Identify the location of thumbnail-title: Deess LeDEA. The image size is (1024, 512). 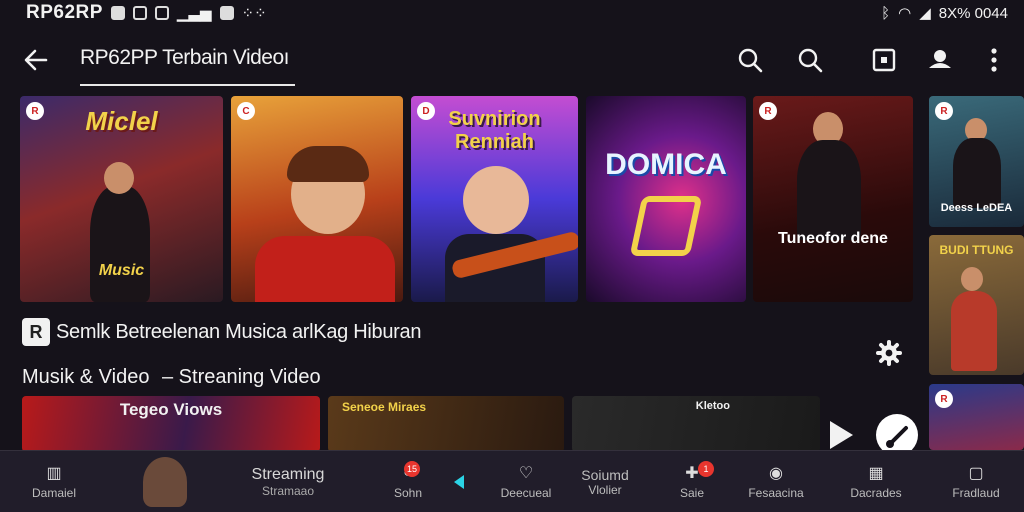
(976, 208).